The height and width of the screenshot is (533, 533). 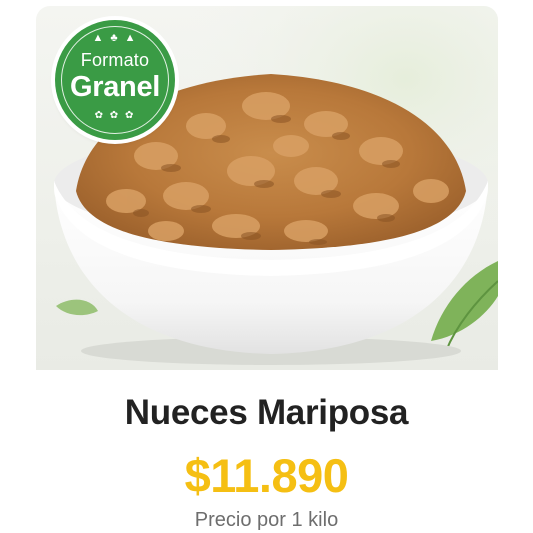 I want to click on product-name: Nueces Mariposa, so click(x=266, y=413).